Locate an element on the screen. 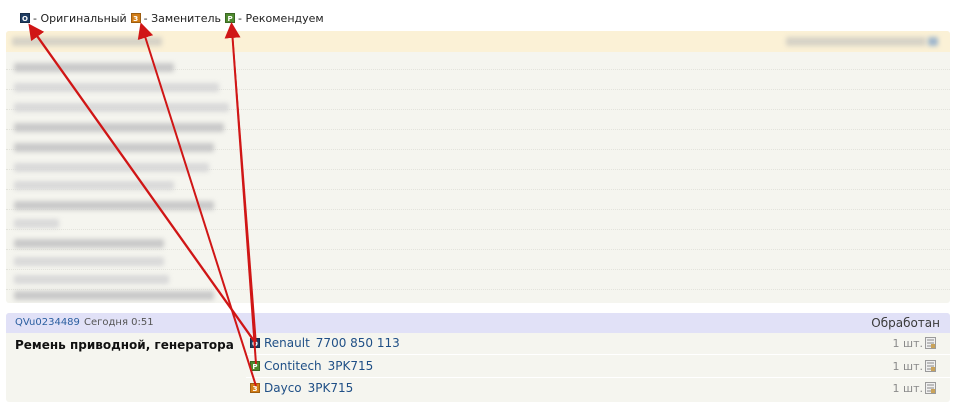 This screenshot has height=408, width=960. order-time: Сегодня 0:51 is located at coordinates (119, 322).